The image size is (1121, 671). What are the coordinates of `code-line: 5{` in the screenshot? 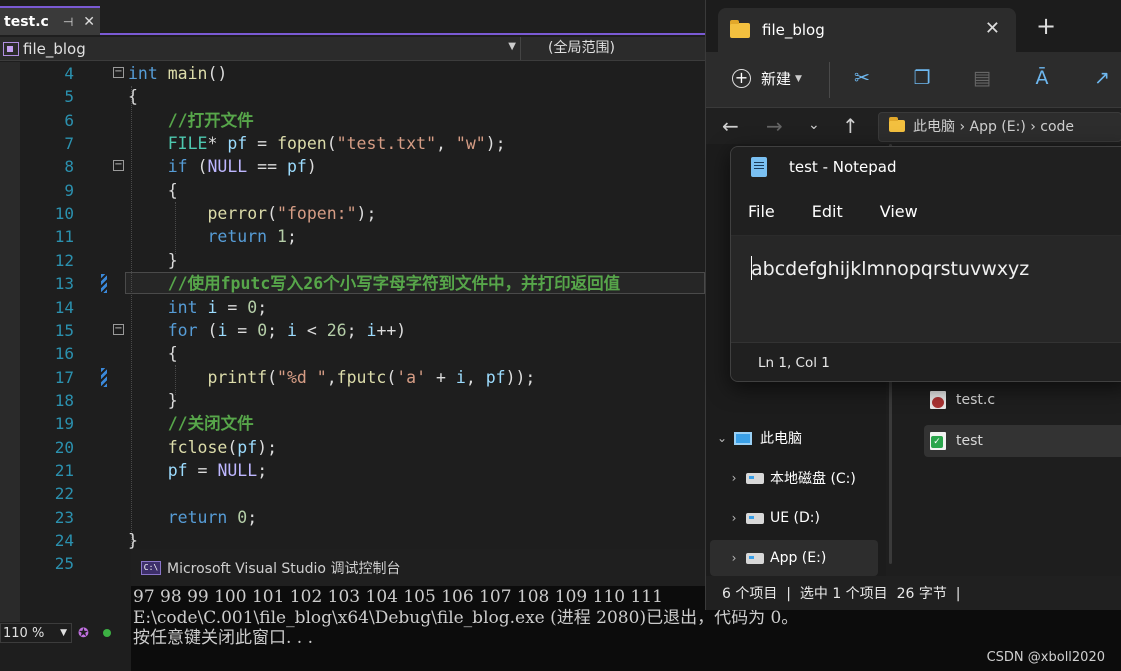 It's located at (352, 96).